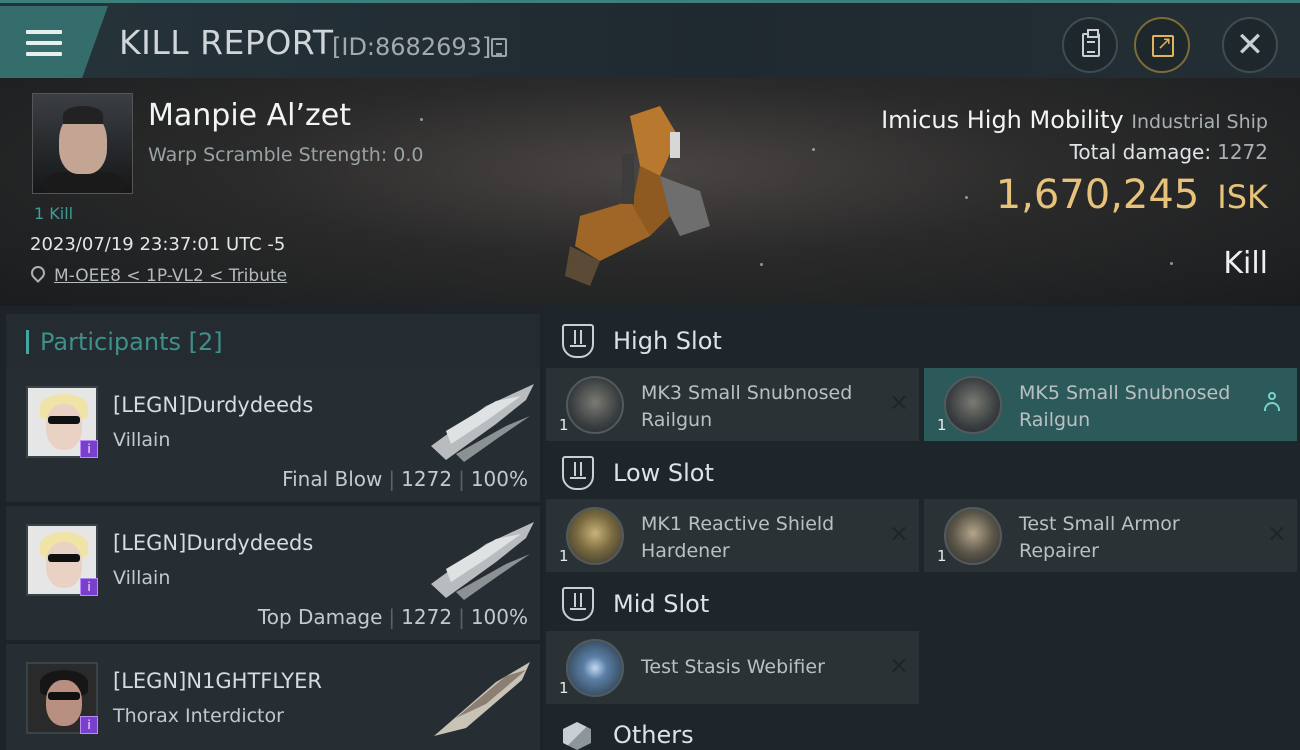 This screenshot has height=750, width=1300. I want to click on module-item: 1 MK1 Reactive Shield Hardener ×, so click(732, 535).